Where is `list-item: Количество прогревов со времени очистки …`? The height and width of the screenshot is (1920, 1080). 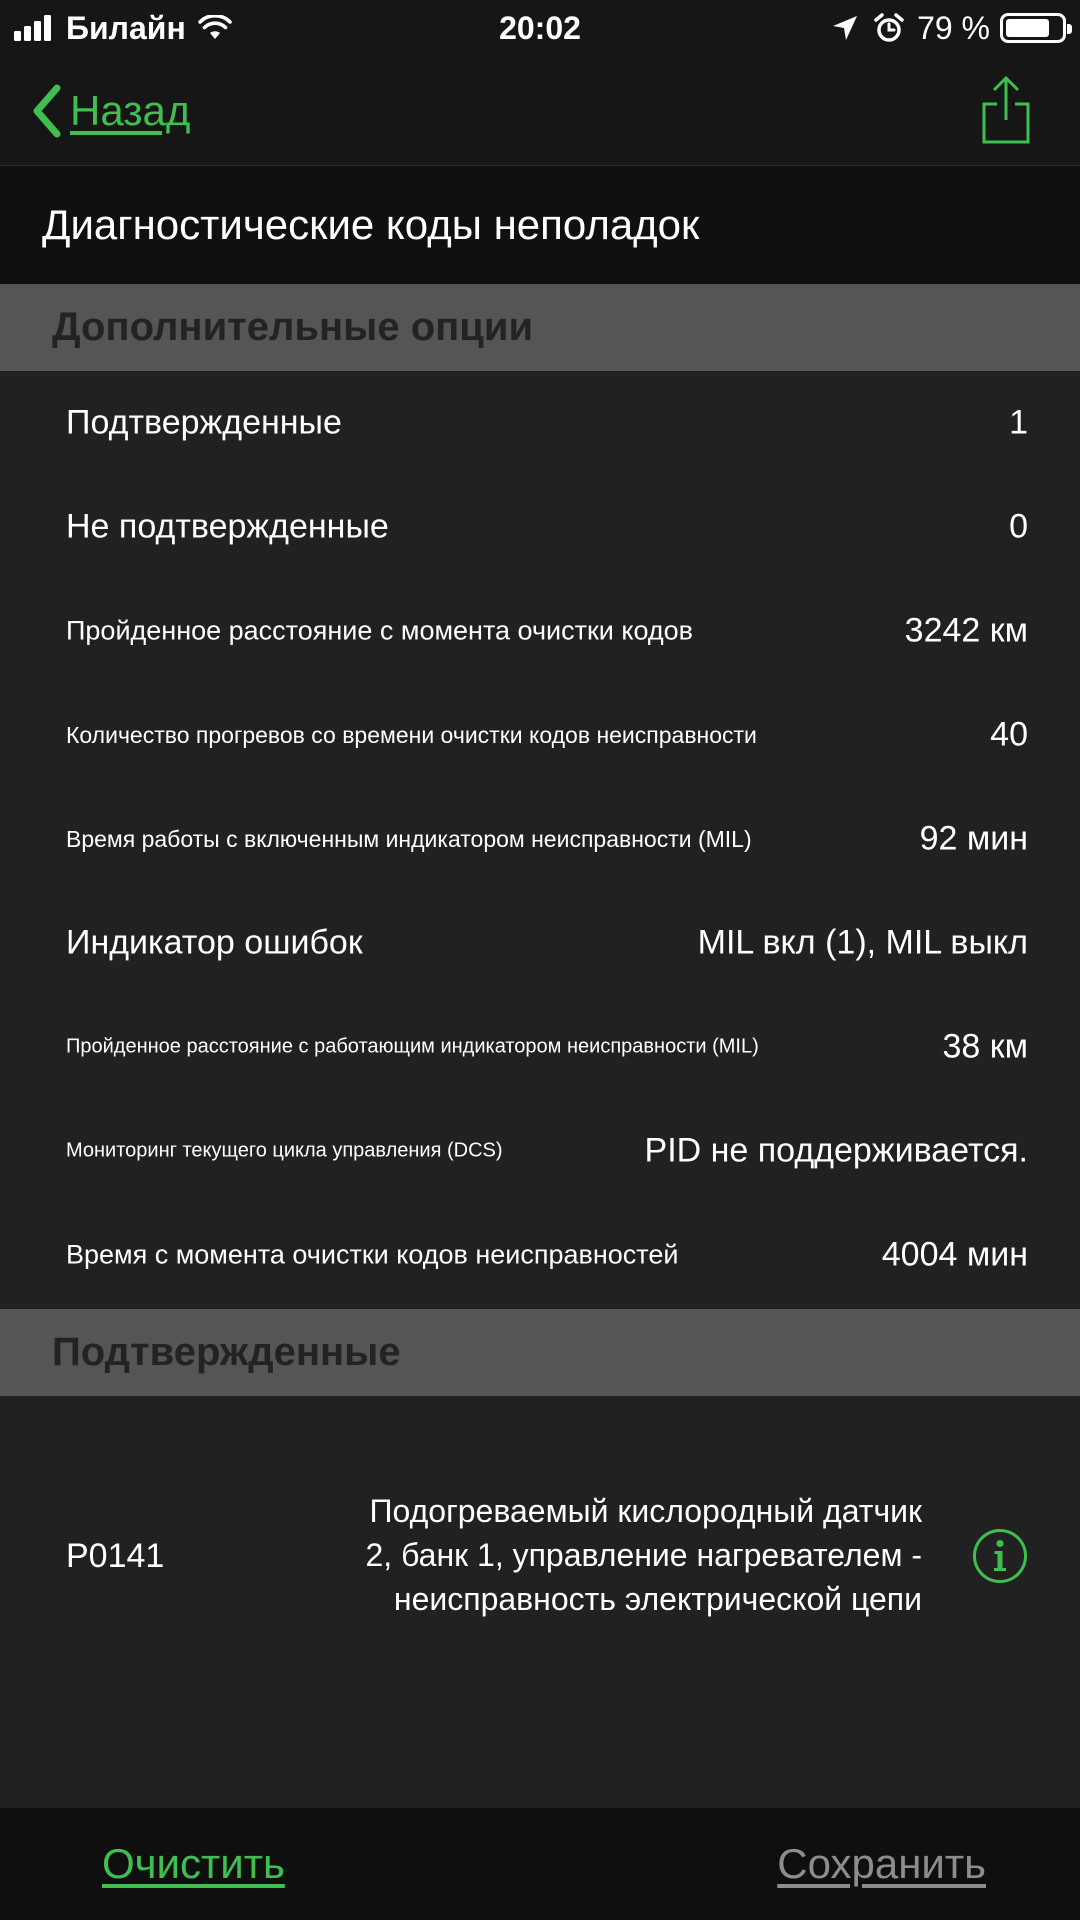
list-item: Количество прогревов со времени очистки … is located at coordinates (540, 735).